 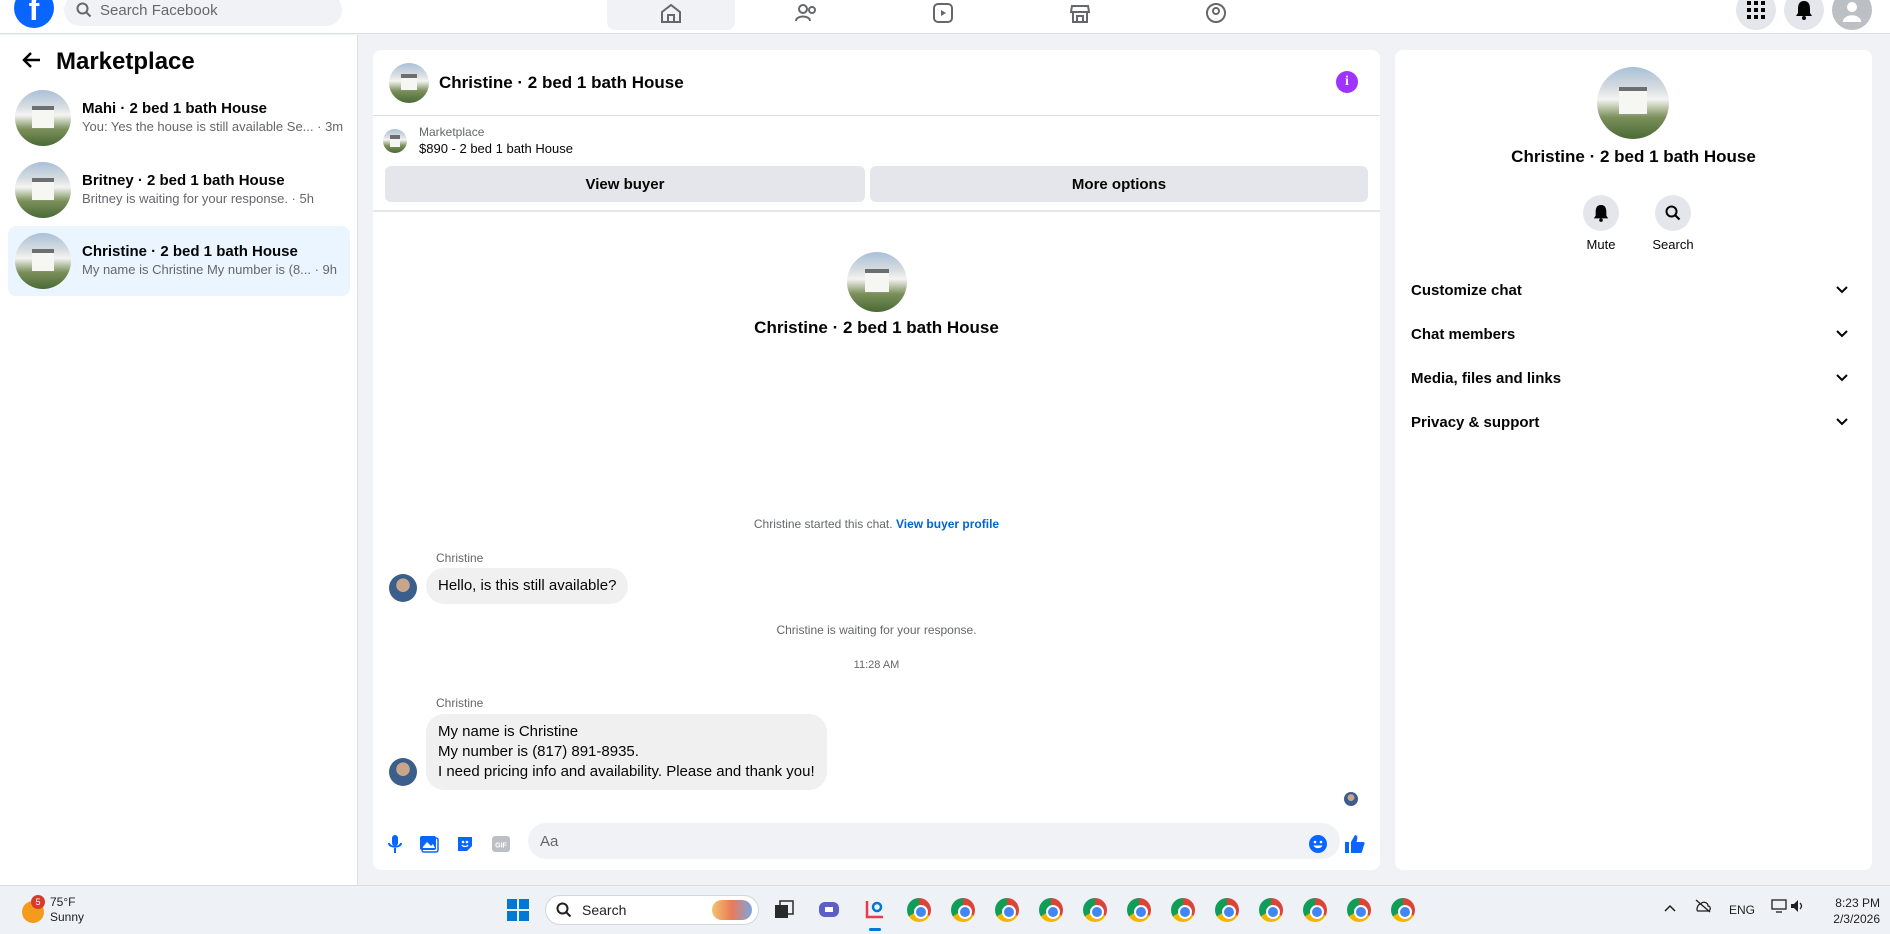 I want to click on message-line: Hello, is this still available?, so click(x=527, y=585).